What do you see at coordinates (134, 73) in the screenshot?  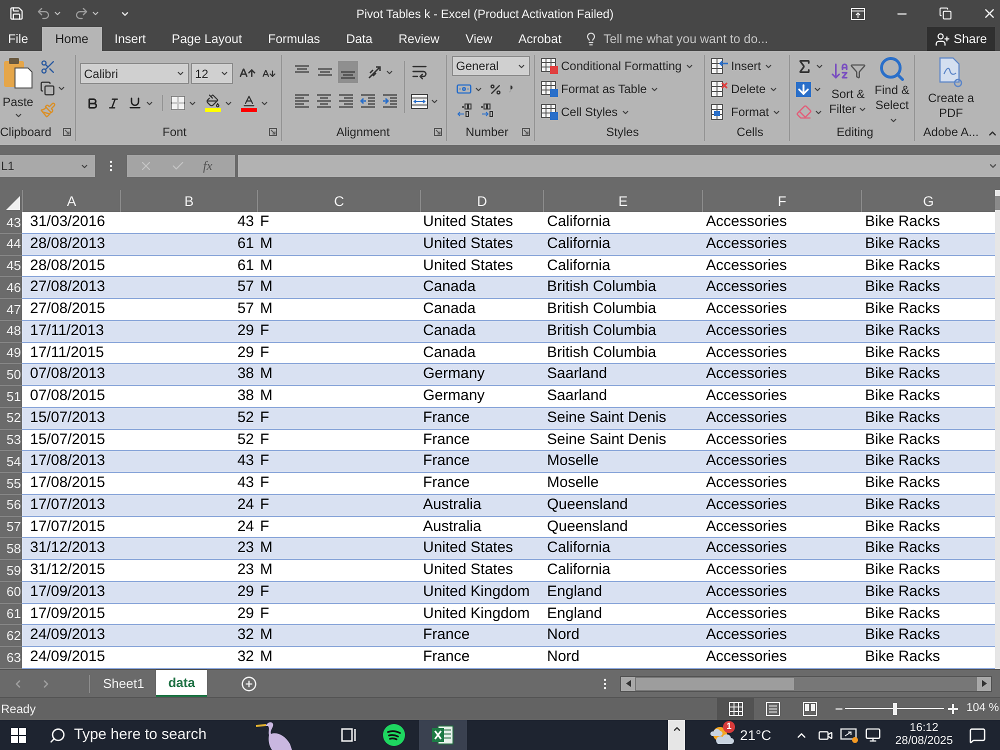 I see `font-name-field: Calibri` at bounding box center [134, 73].